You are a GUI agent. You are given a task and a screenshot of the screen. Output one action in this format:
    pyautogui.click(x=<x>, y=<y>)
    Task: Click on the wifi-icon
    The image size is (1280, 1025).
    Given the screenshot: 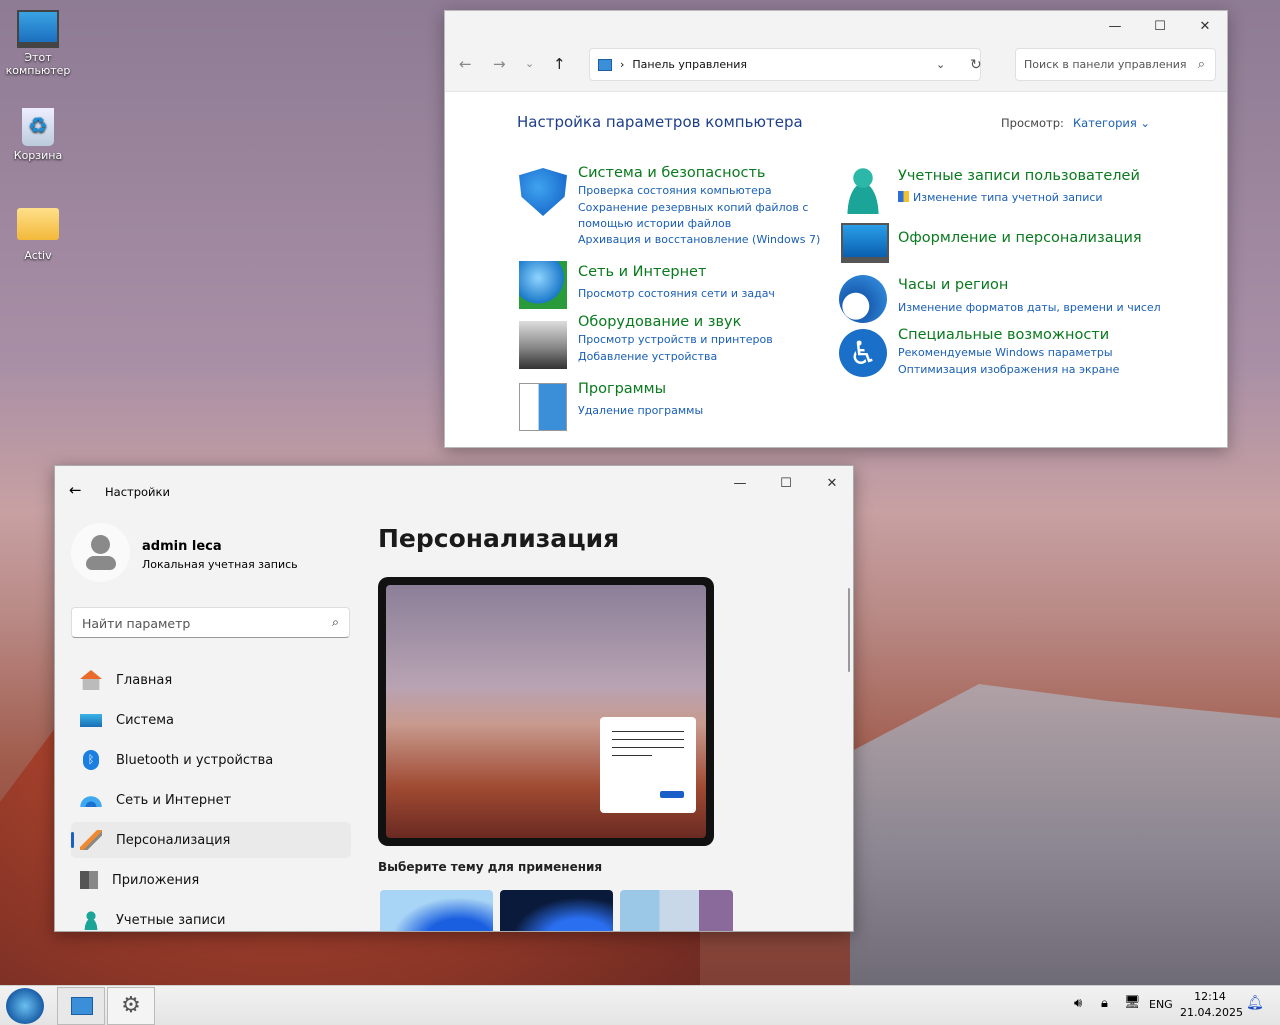 What is the action you would take?
    pyautogui.click(x=91, y=800)
    